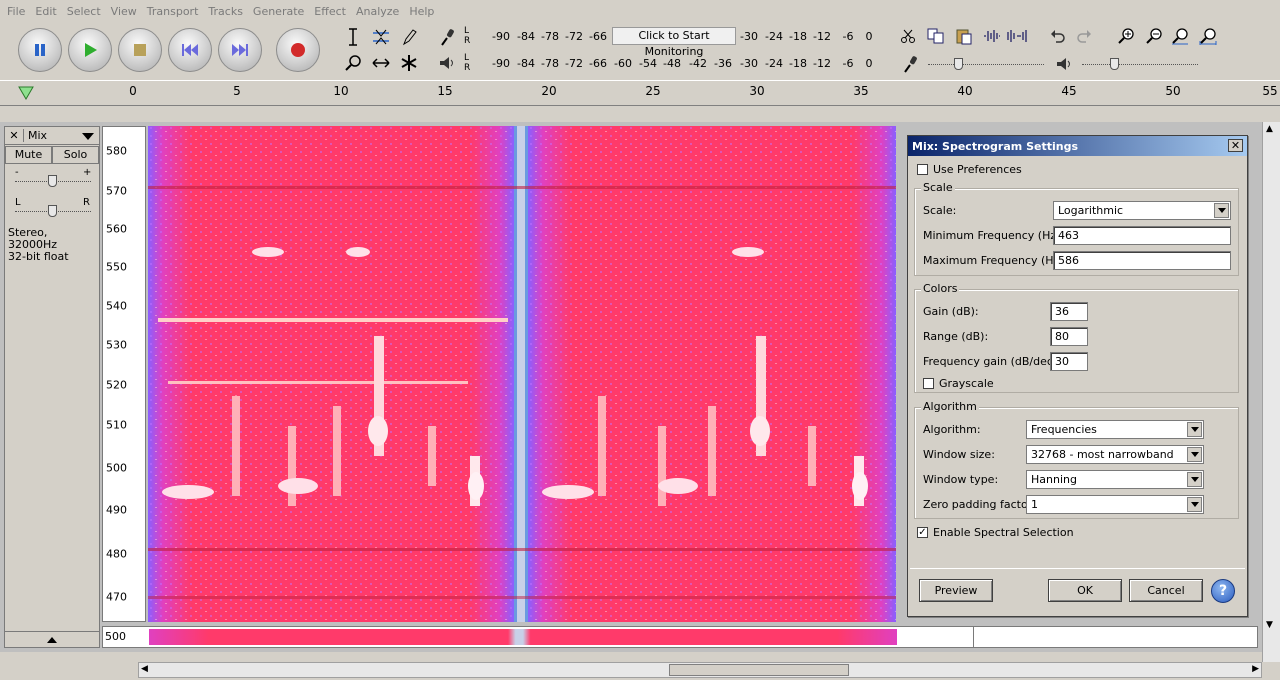 This screenshot has width=1280, height=680. What do you see at coordinates (640, 93) in the screenshot?
I see `timeline-ruler: 0 5 10 15 20 25 30 35 40 45 50 55` at bounding box center [640, 93].